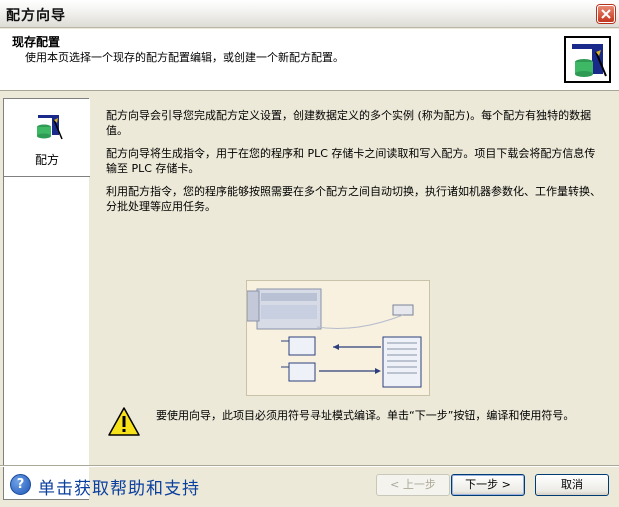  I want to click on nav-item-recipe: 配方, so click(47, 138).